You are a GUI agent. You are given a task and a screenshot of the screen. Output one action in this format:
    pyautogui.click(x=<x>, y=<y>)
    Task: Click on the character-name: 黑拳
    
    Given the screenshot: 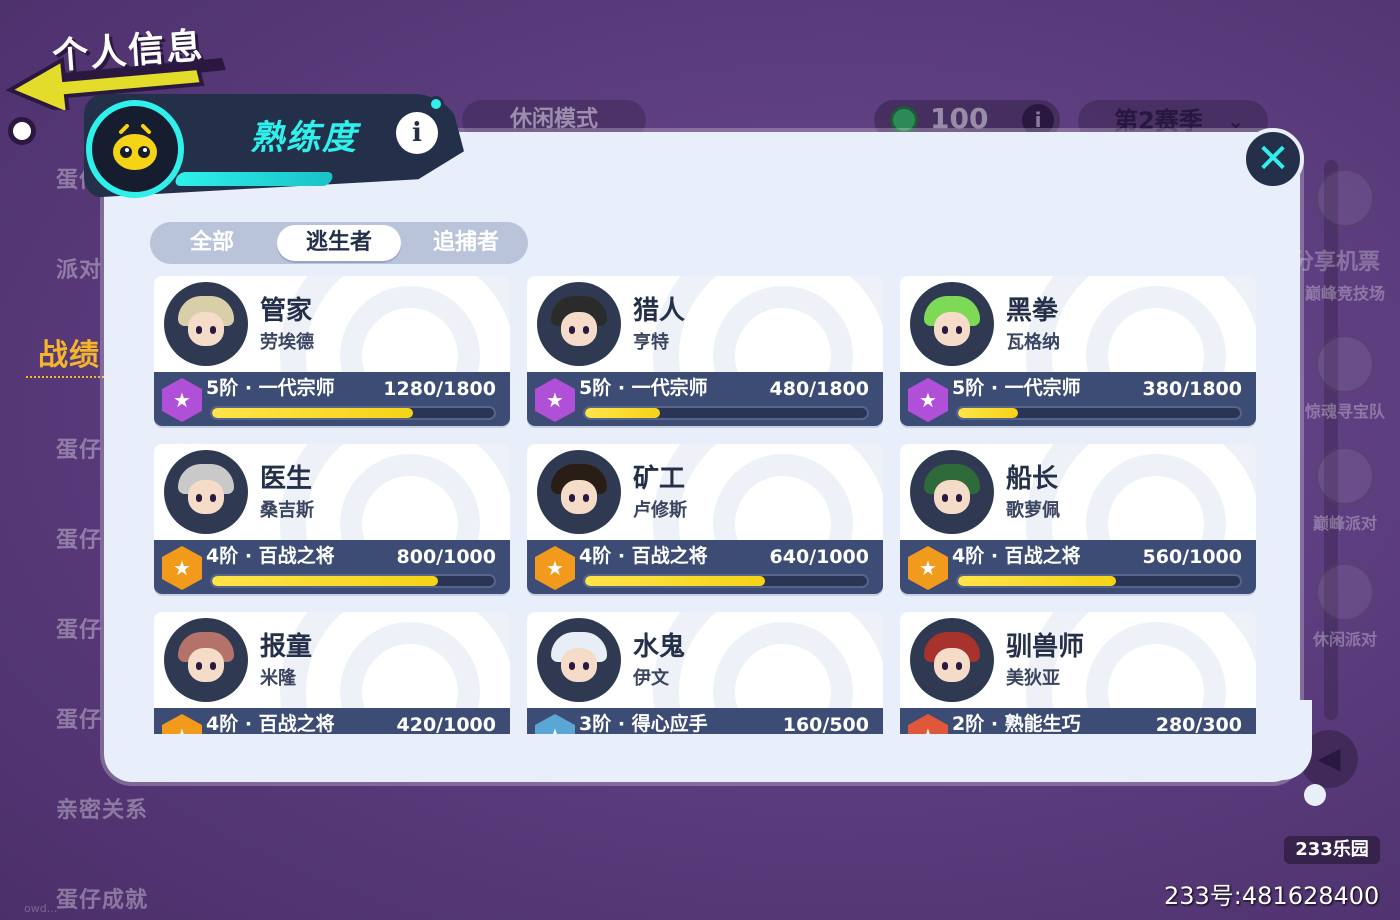 What is the action you would take?
    pyautogui.click(x=1032, y=311)
    